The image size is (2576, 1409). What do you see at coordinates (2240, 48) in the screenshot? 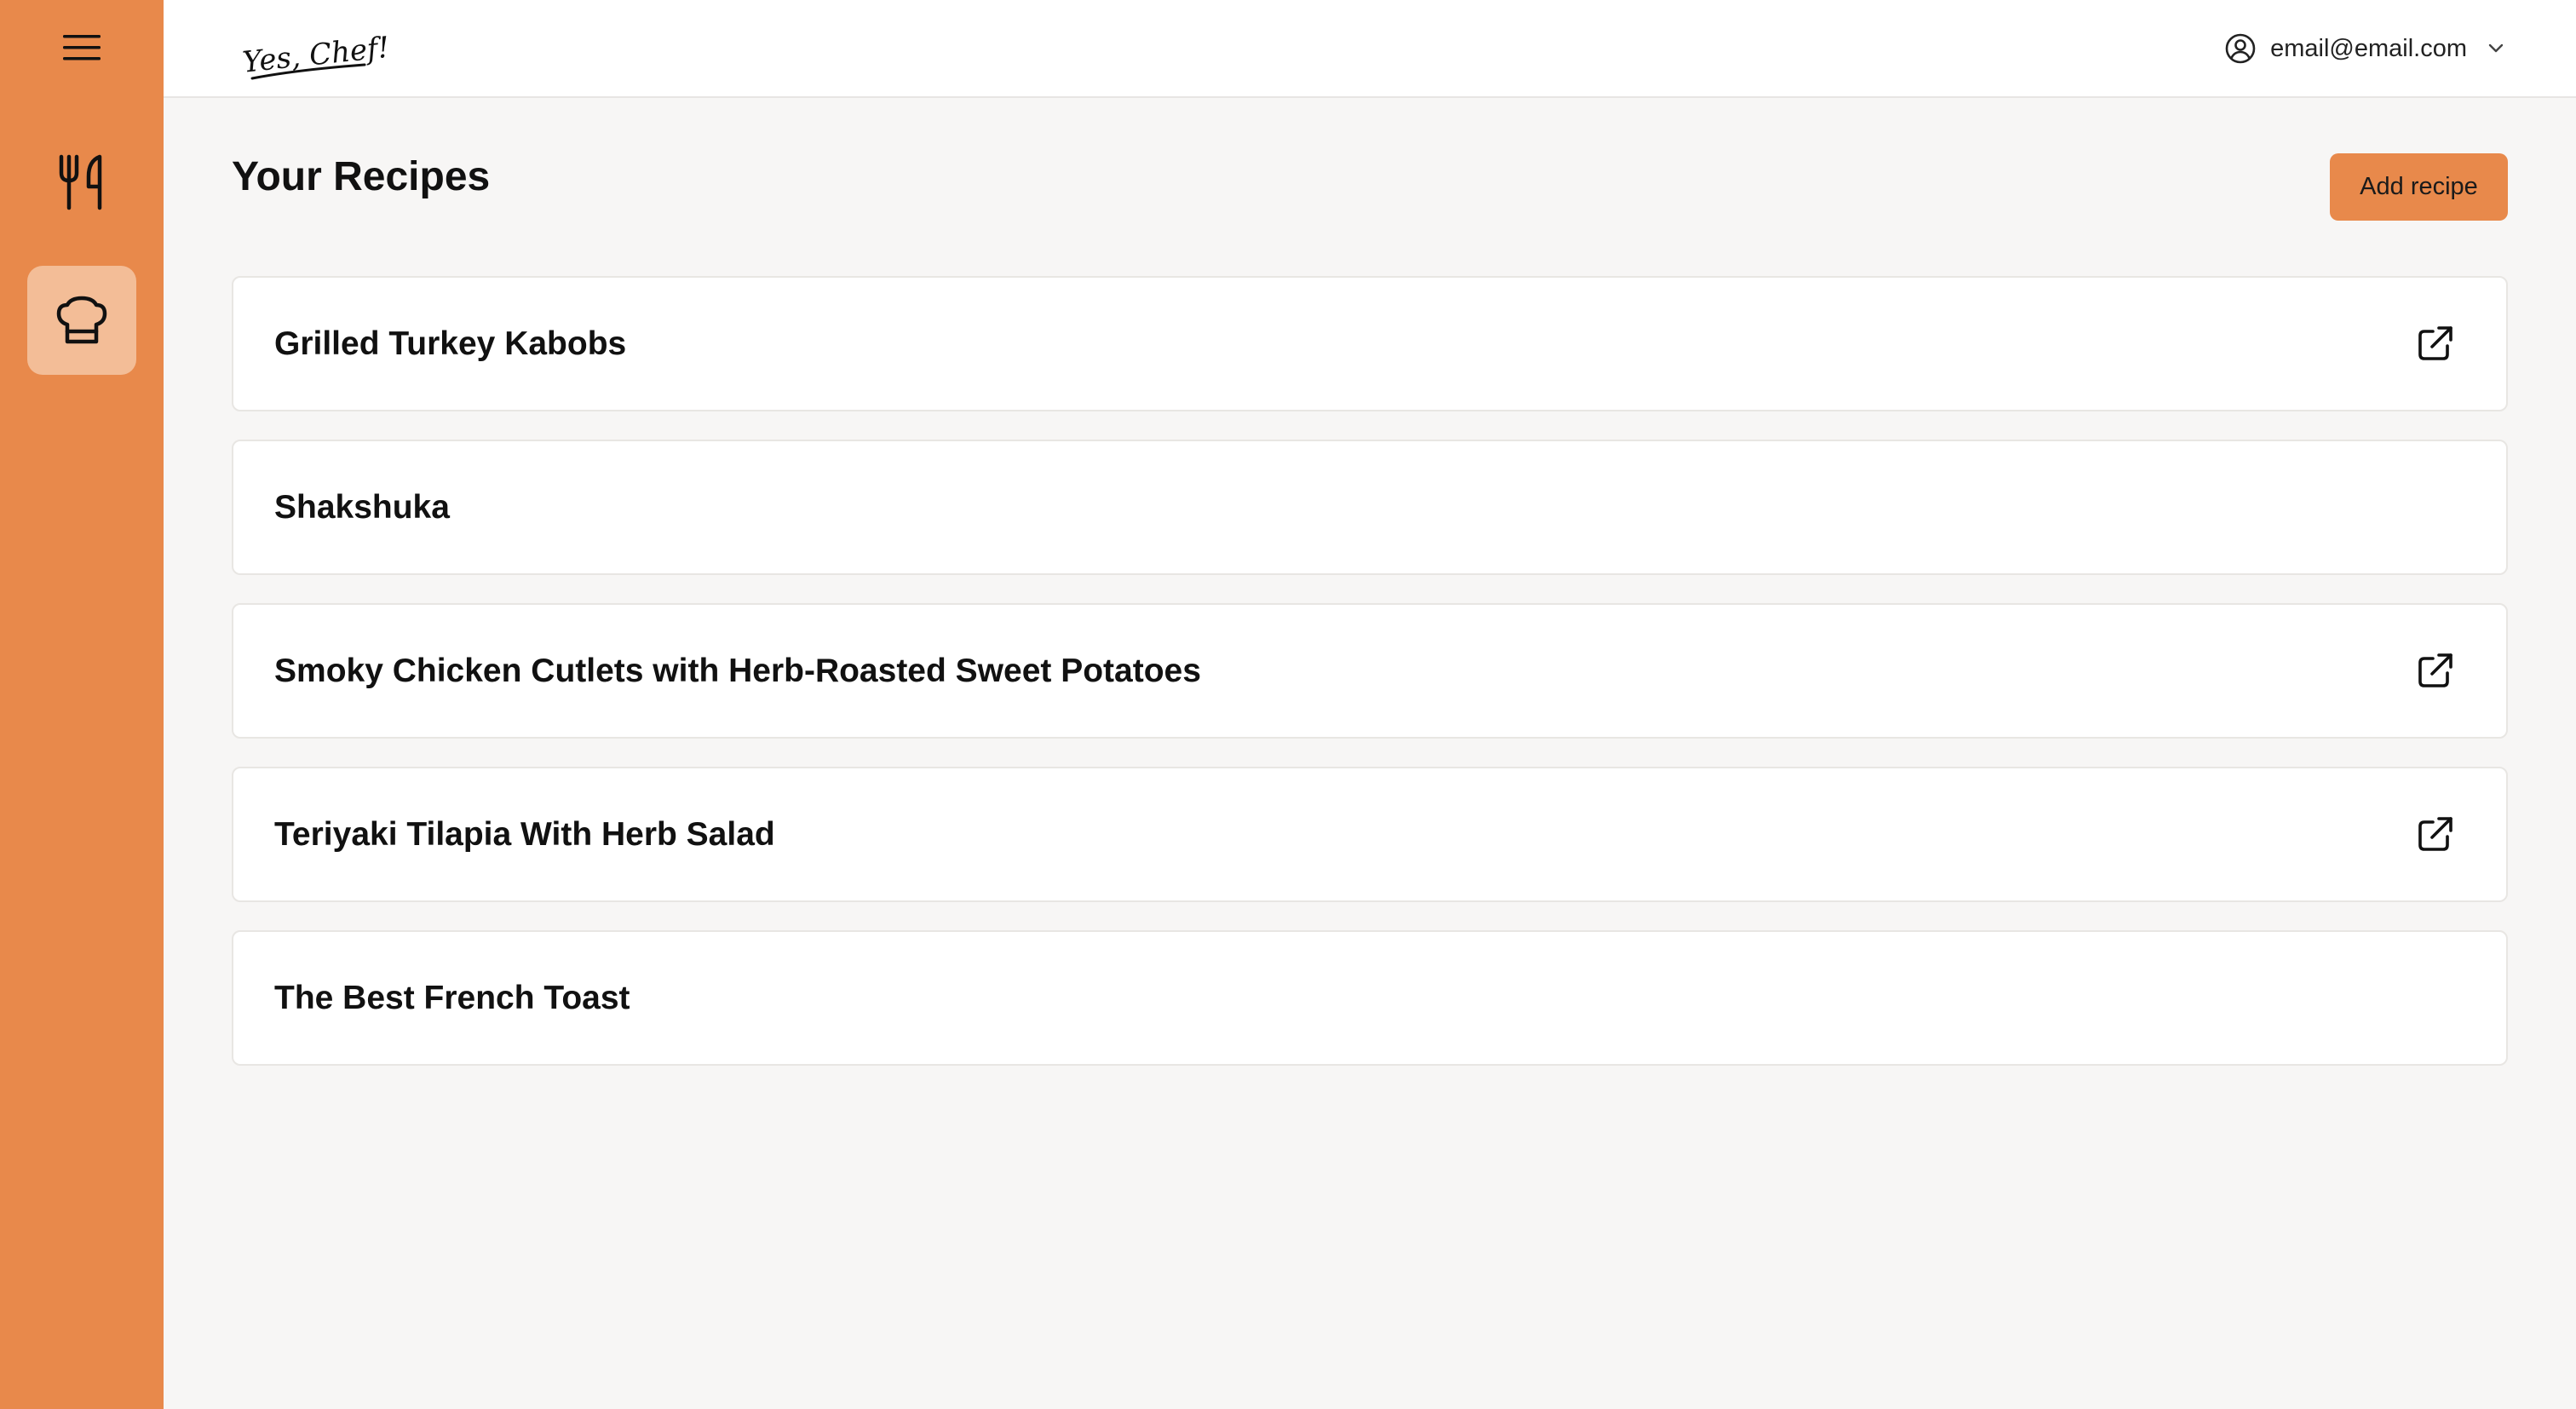
I see `user-circle-icon` at bounding box center [2240, 48].